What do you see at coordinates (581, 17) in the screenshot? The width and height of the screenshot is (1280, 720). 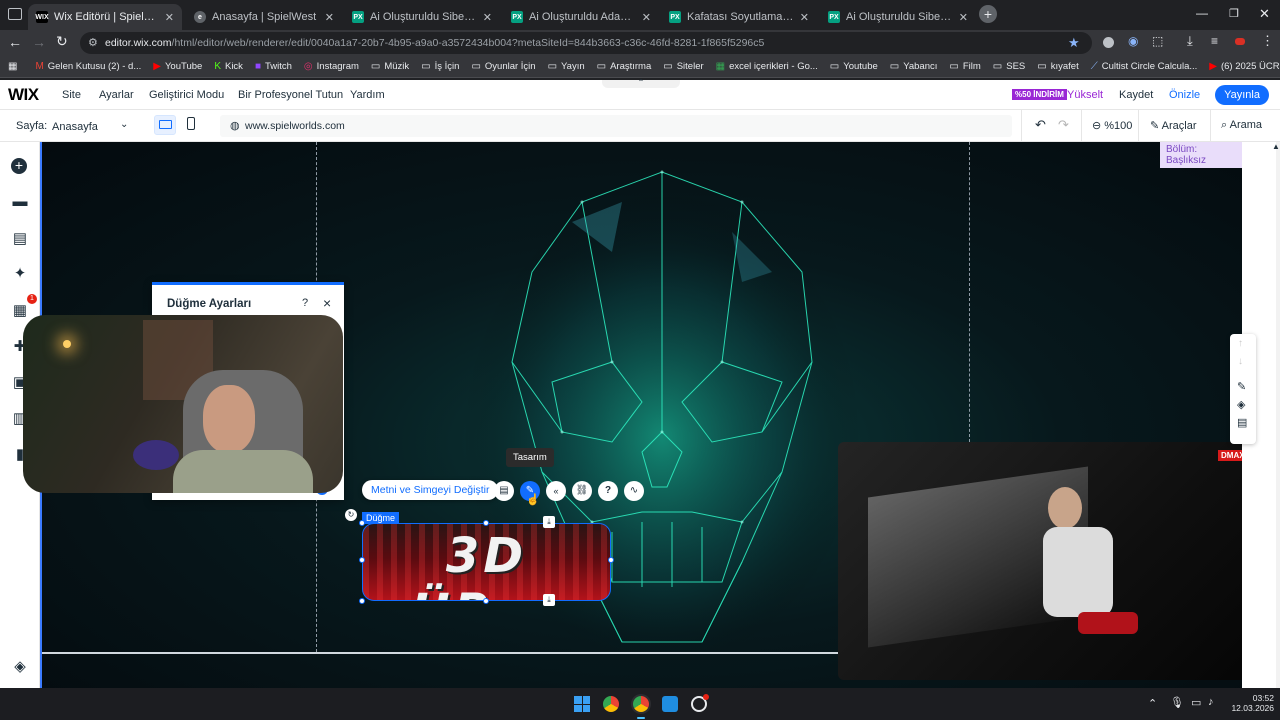 I see `tab-adam-binalar: PX Ai Oluşturuldu Adam Binalar - F ✕` at bounding box center [581, 17].